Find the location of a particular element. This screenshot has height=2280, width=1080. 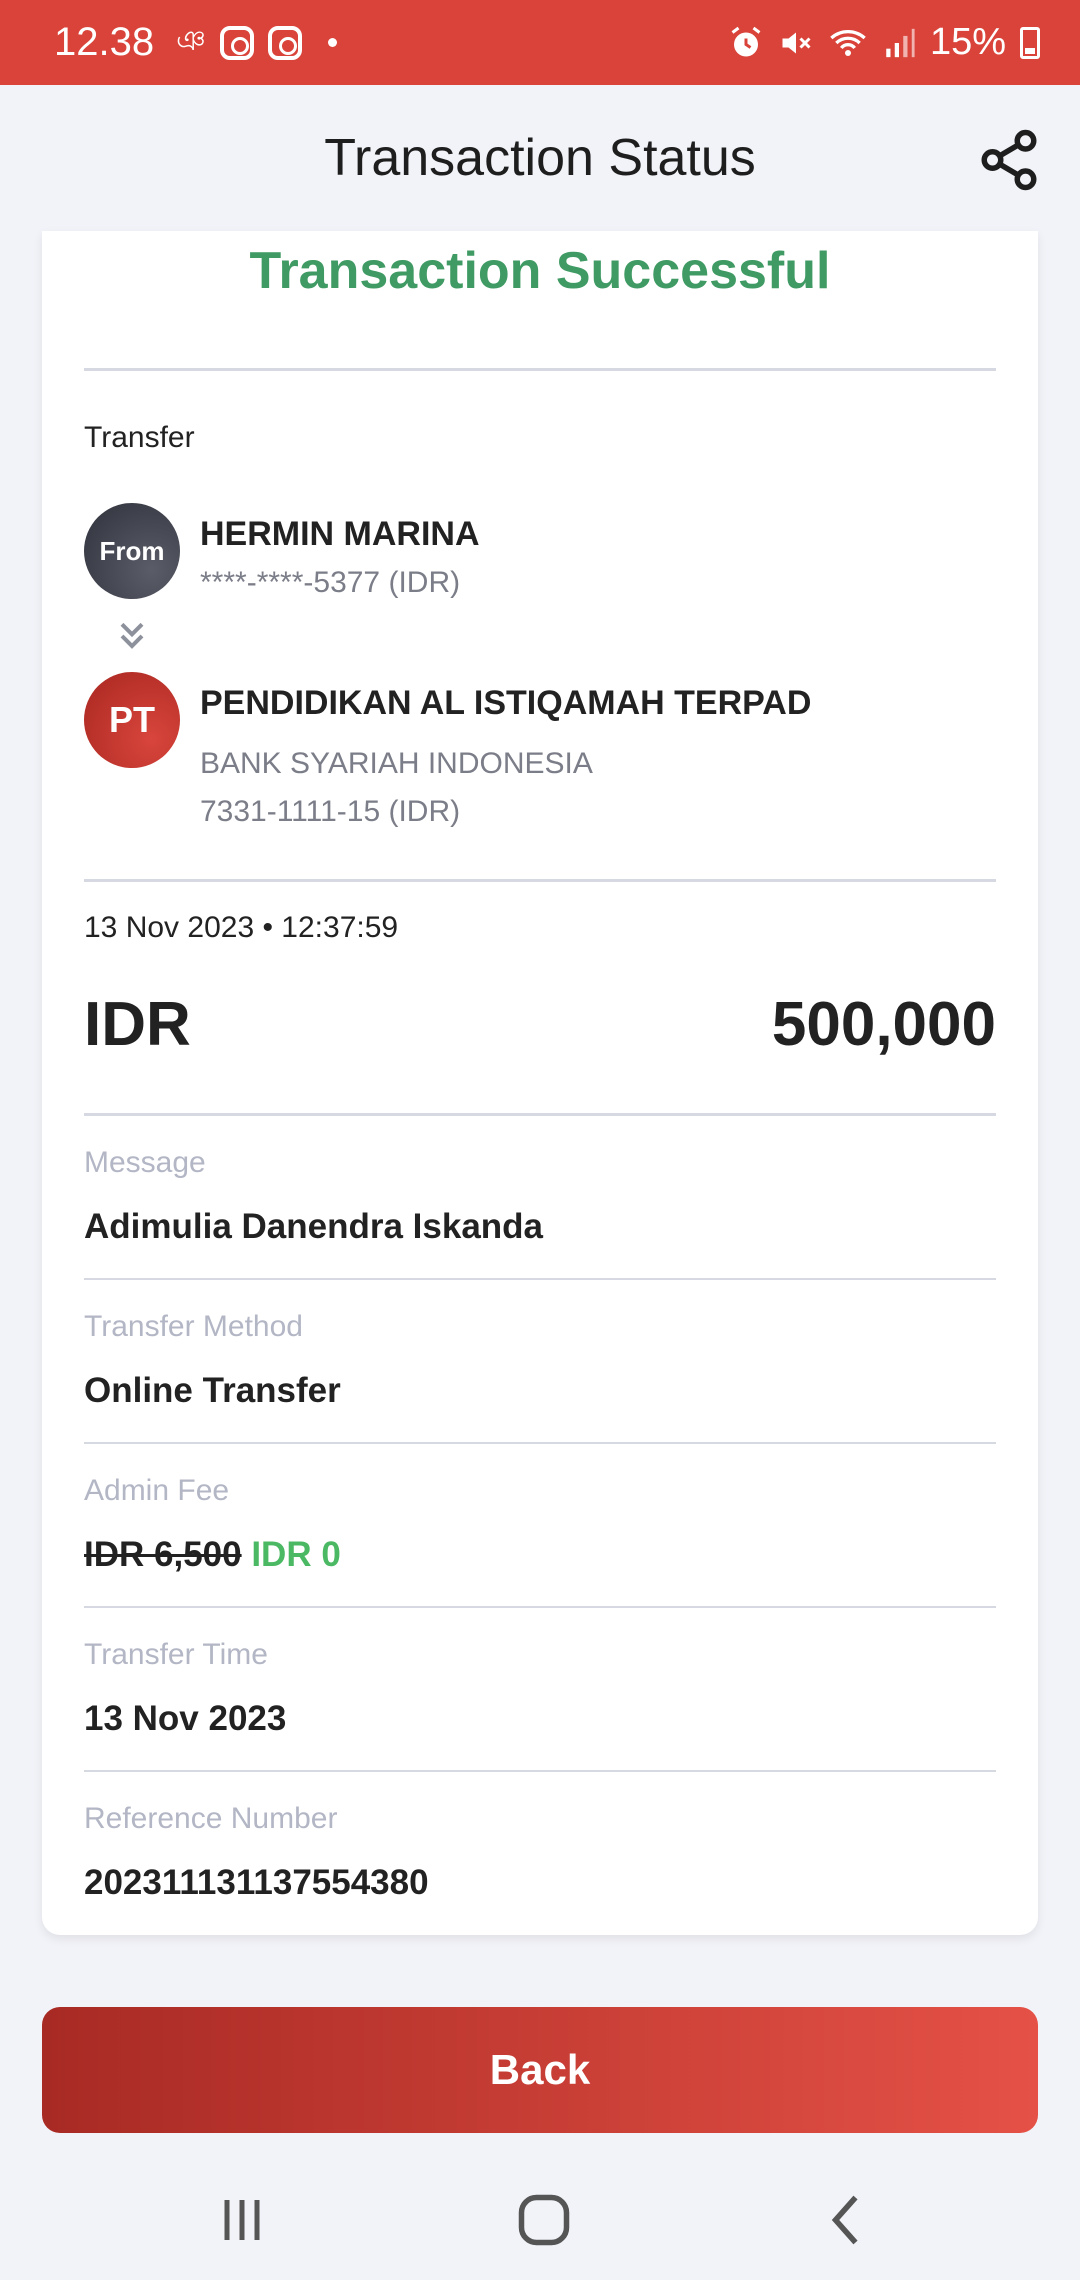

sender-name: HERMIN MARINA is located at coordinates (340, 534).